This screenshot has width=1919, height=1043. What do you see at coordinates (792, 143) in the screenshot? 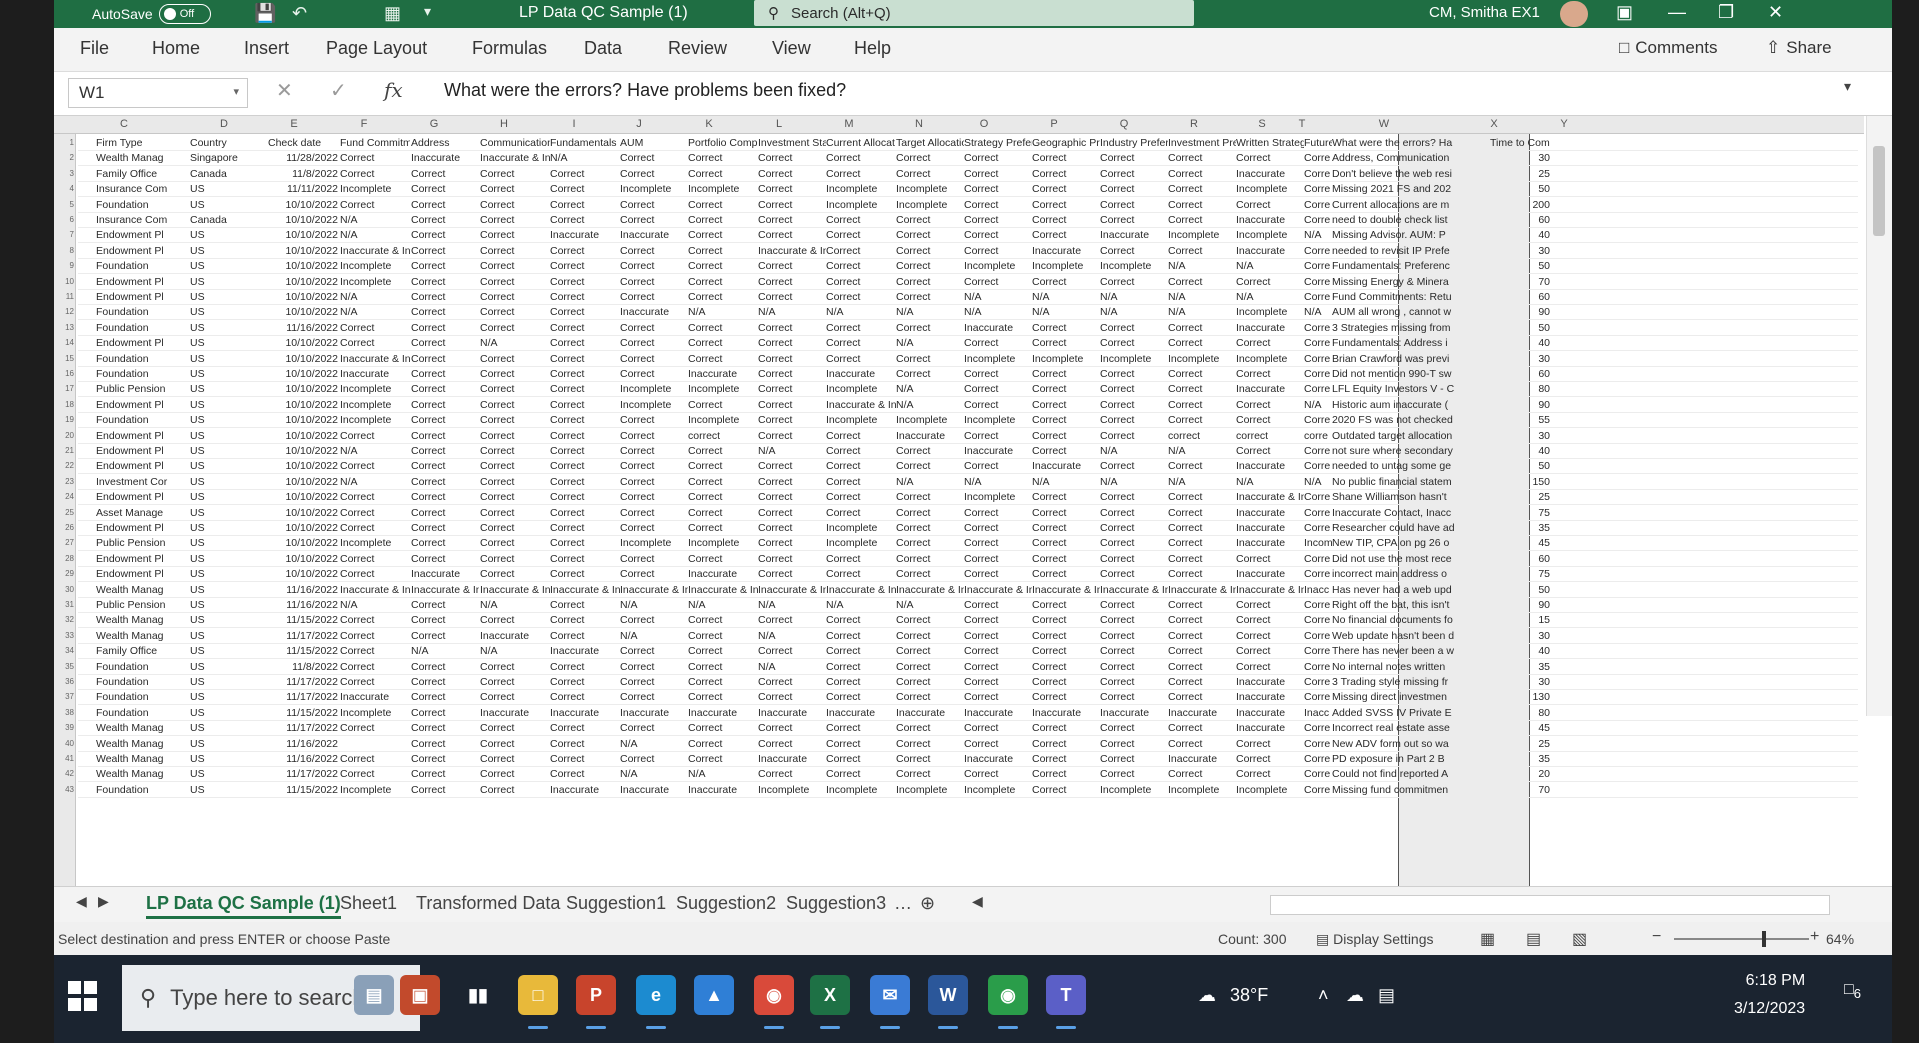
I see `column-title-cell: Investment Sta` at bounding box center [792, 143].